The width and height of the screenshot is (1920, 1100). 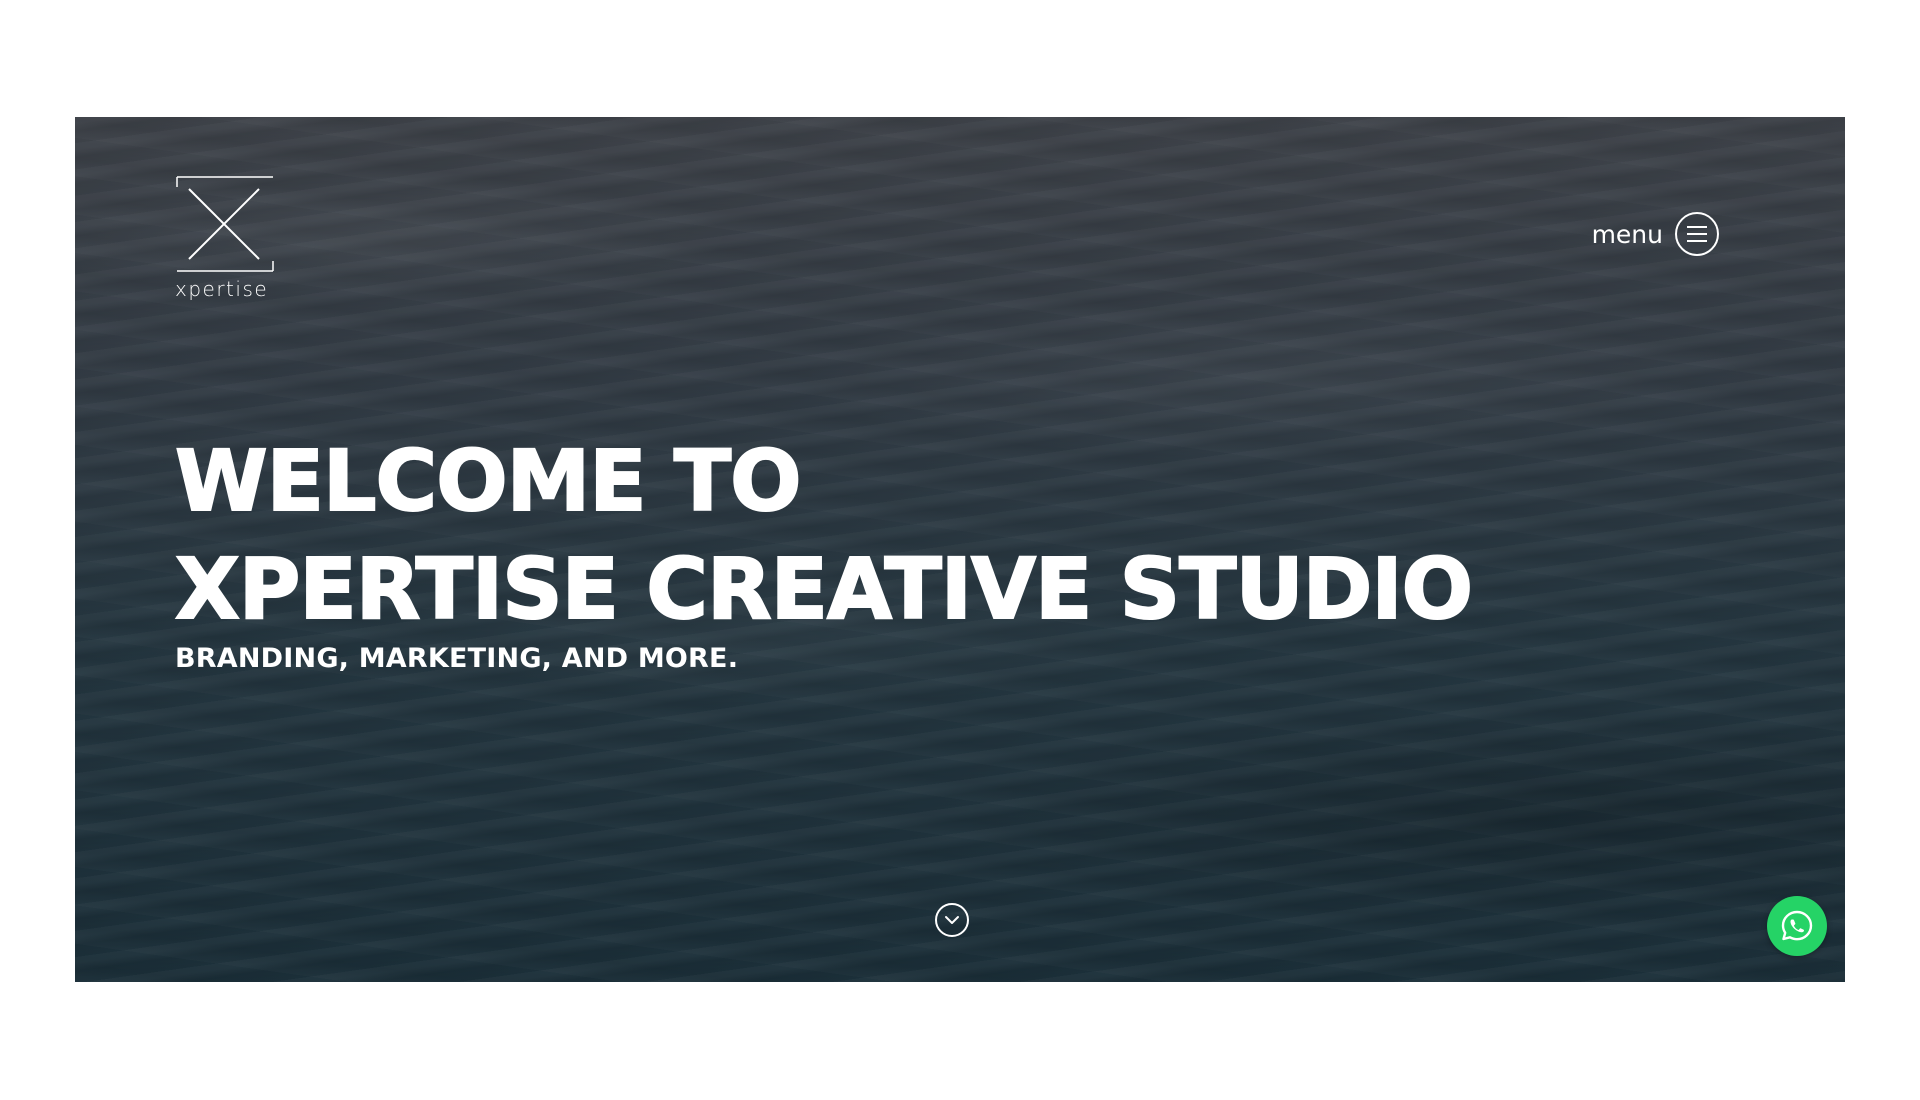 I want to click on scroll-down-button, so click(x=952, y=920).